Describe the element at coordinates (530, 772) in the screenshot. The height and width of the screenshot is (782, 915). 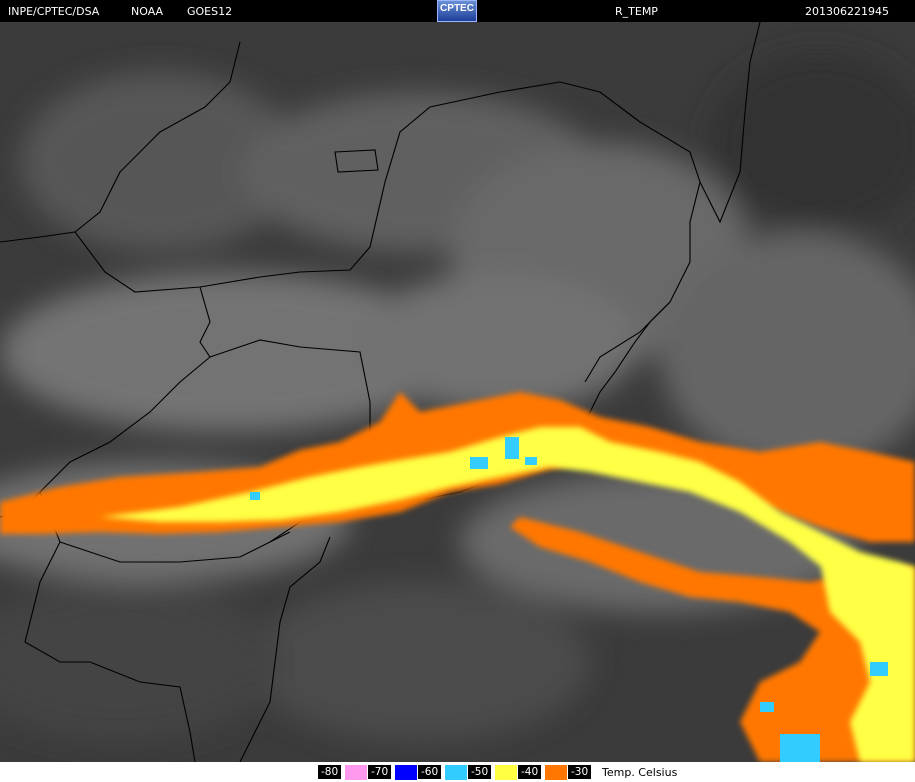
I see `legend-label: -40` at that location.